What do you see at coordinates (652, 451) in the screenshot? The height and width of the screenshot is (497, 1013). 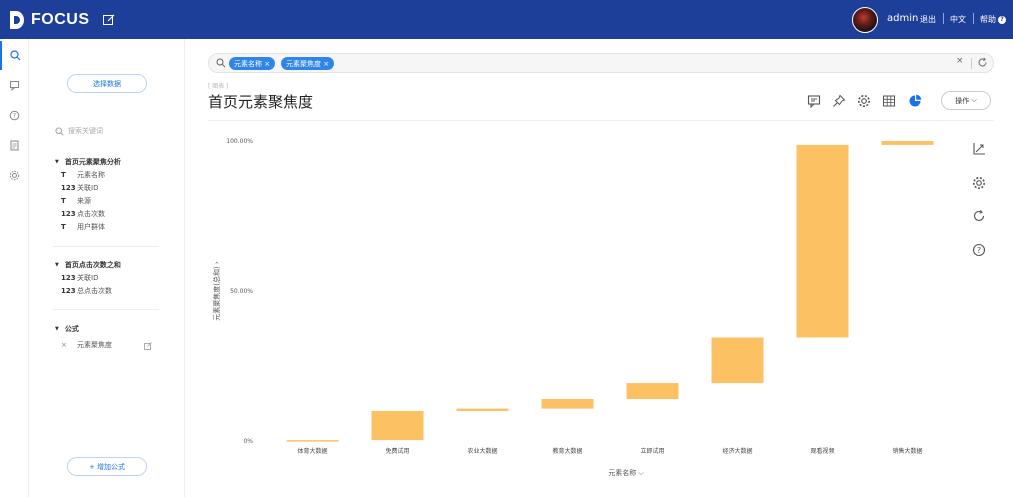 I see `x-tick-label: 立即试用` at bounding box center [652, 451].